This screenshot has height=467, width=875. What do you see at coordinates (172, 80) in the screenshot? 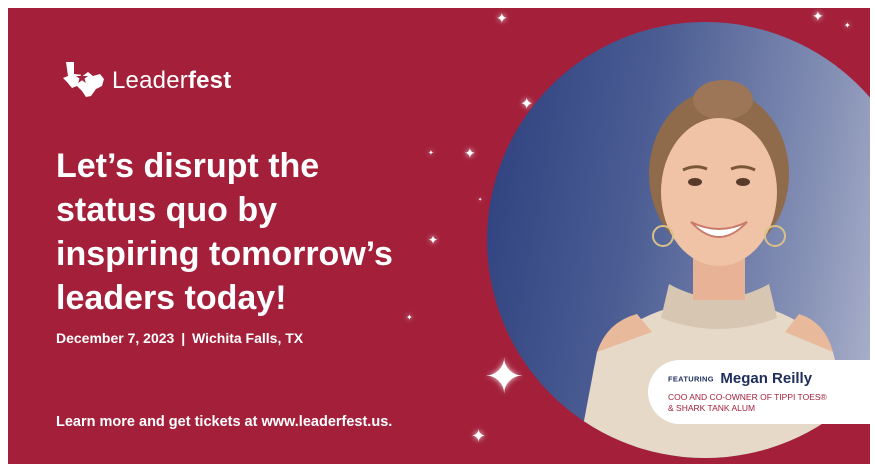
I see `brand-name: Leaderfest` at bounding box center [172, 80].